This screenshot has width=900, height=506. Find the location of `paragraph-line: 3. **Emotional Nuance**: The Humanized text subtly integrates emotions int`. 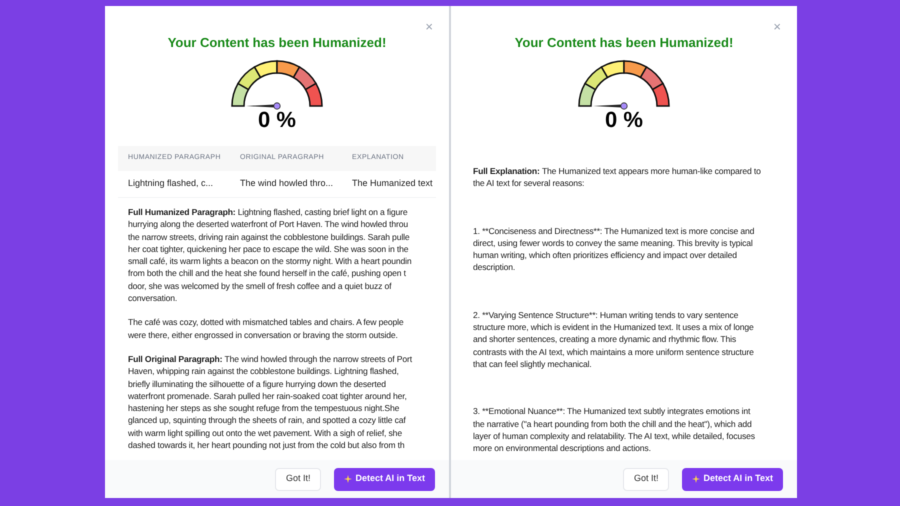

paragraph-line: 3. **Emotional Nuance**: The Humanized text subtly integrates emotions int is located at coordinates (612, 411).